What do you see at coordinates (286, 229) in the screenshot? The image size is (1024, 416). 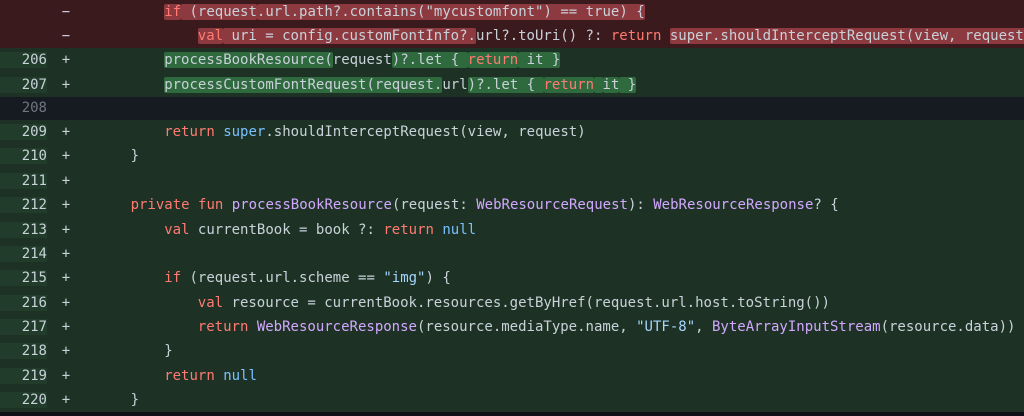 I see `code-token: currentBook = book ?:` at bounding box center [286, 229].